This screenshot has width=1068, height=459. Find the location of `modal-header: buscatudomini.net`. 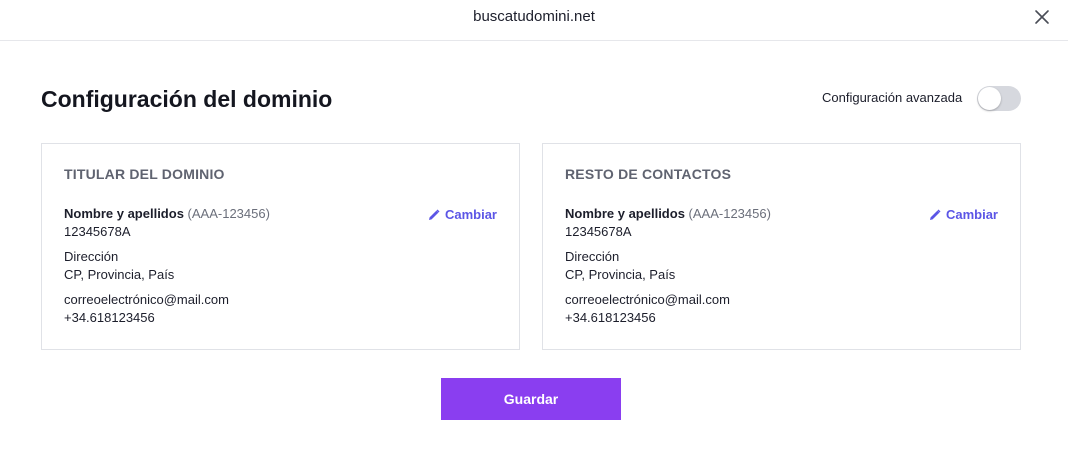

modal-header: buscatudomini.net is located at coordinates (534, 20).